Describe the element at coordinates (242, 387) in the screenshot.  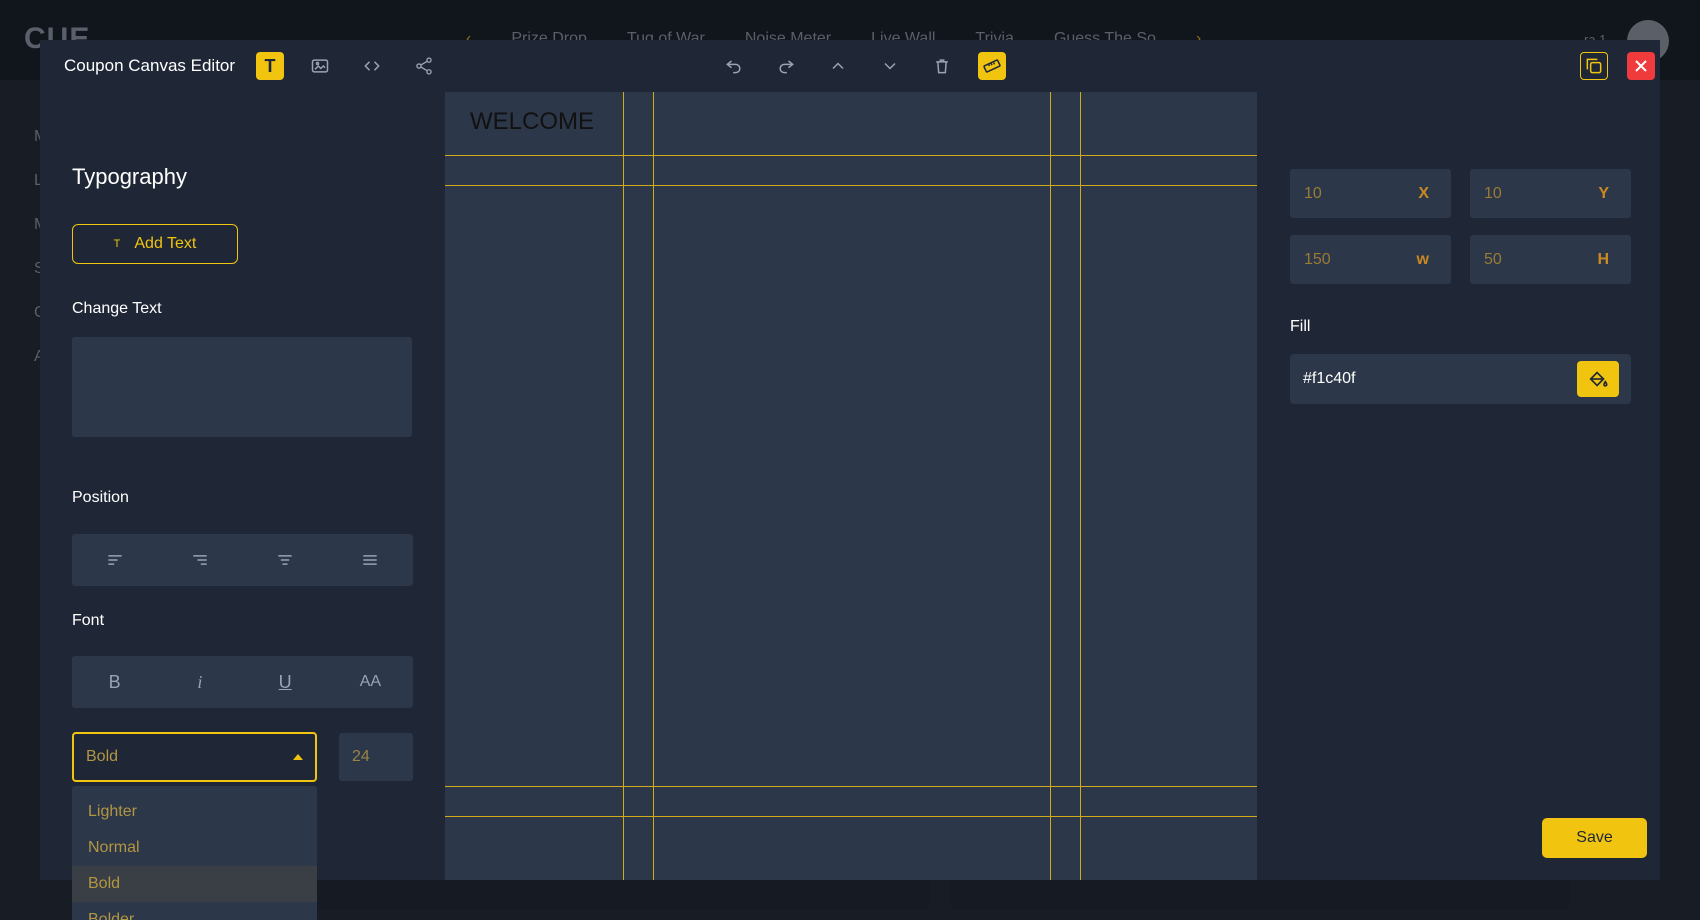
I see `change-text-input` at that location.